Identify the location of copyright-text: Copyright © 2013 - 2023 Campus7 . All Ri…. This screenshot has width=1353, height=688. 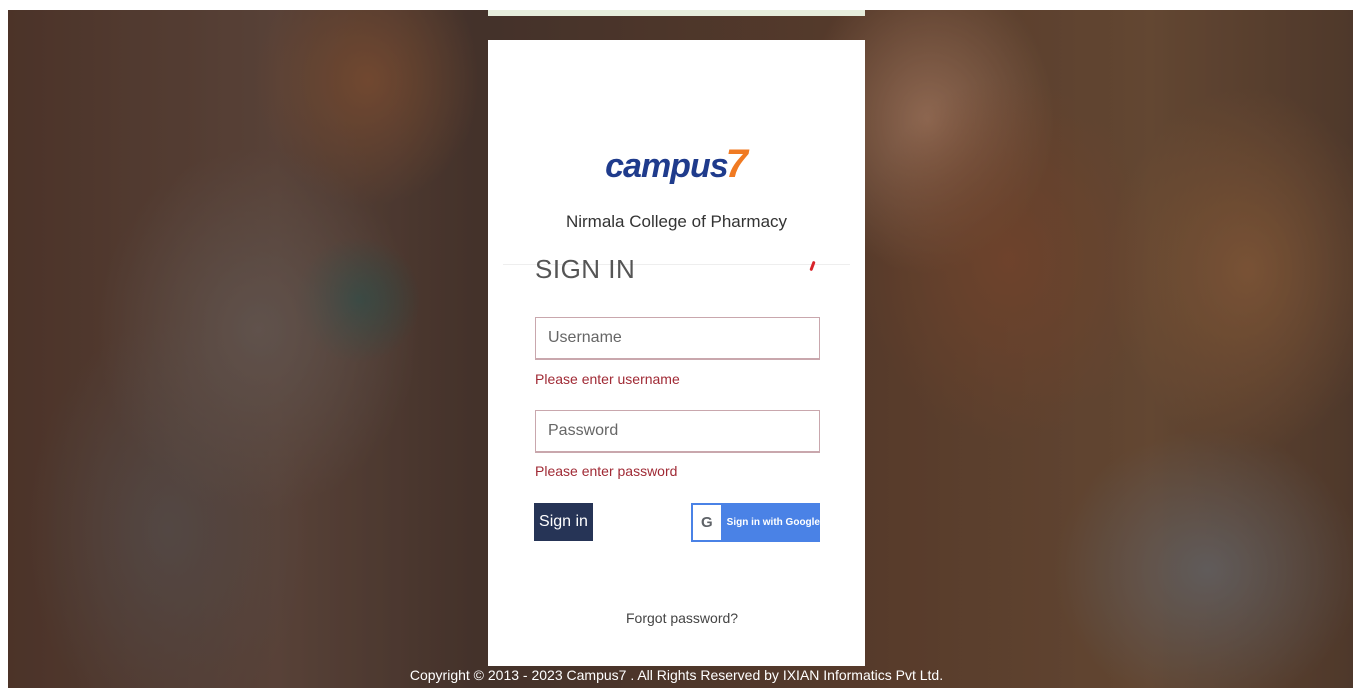
(676, 675).